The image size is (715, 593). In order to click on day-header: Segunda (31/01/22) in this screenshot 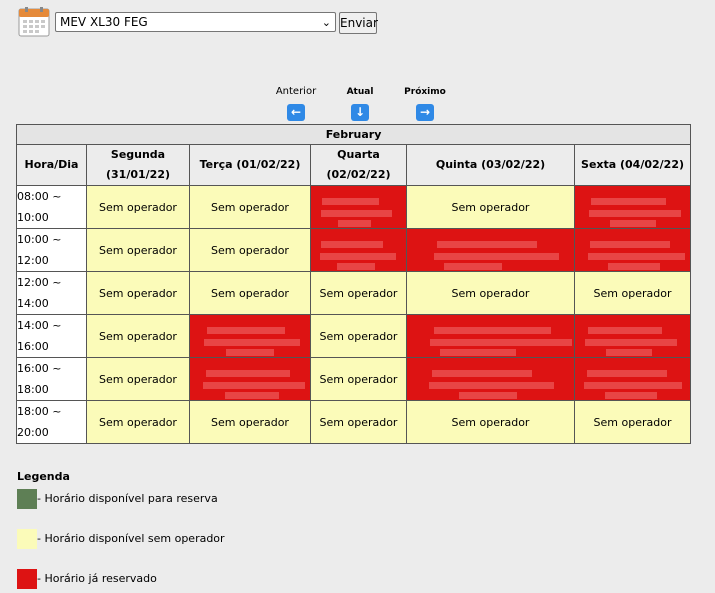, I will do `click(138, 165)`.